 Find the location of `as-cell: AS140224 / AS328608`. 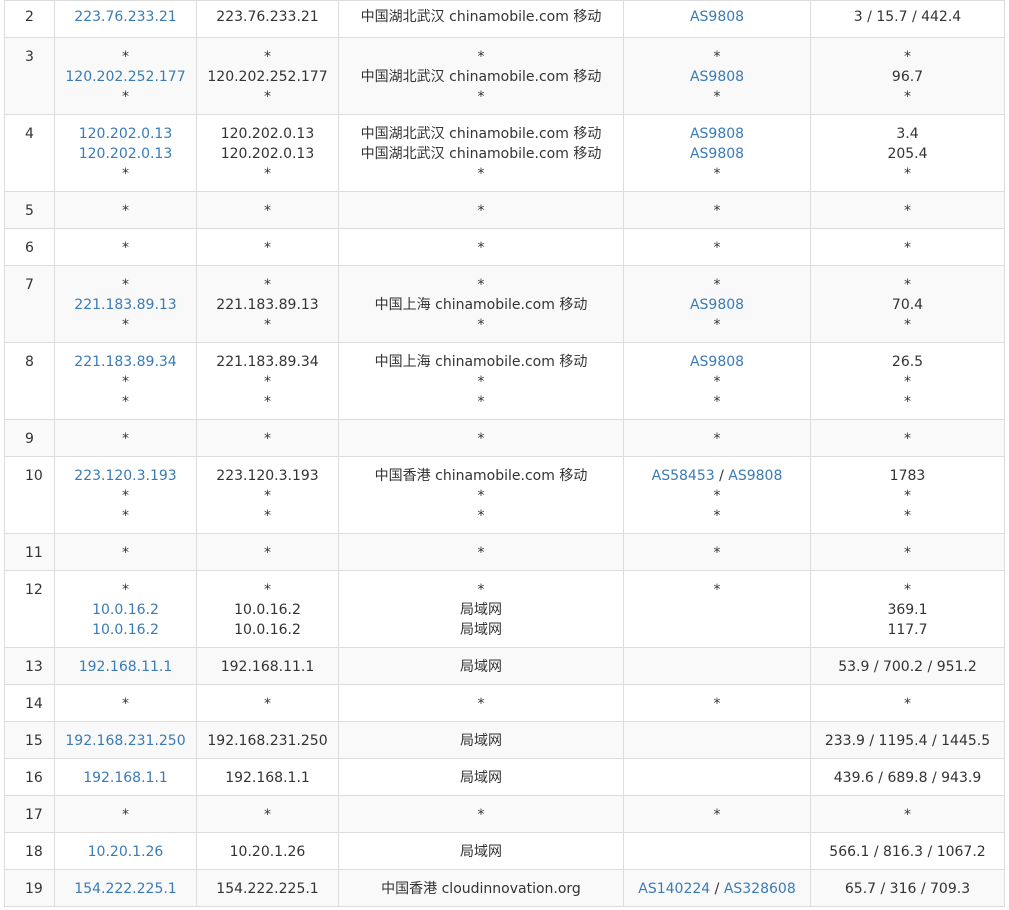

as-cell: AS140224 / AS328608 is located at coordinates (717, 888).